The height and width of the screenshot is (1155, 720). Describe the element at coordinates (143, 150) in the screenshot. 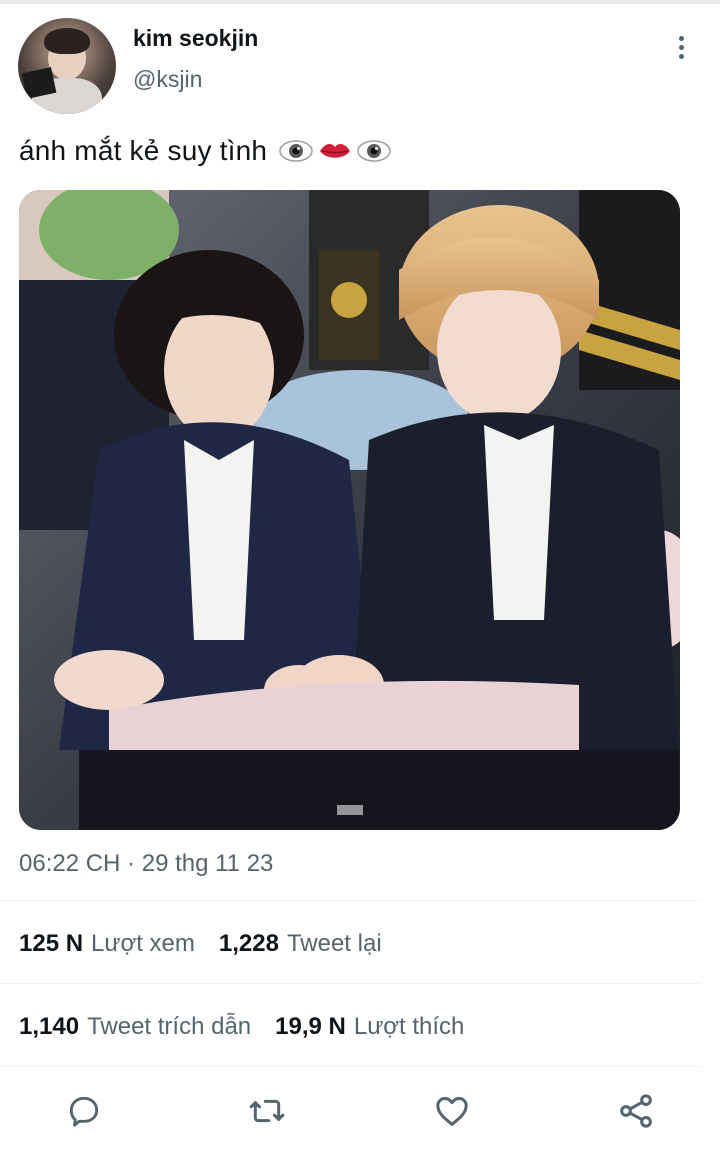

I see `tweet-text: ánh mắt kẻ suy tình` at that location.